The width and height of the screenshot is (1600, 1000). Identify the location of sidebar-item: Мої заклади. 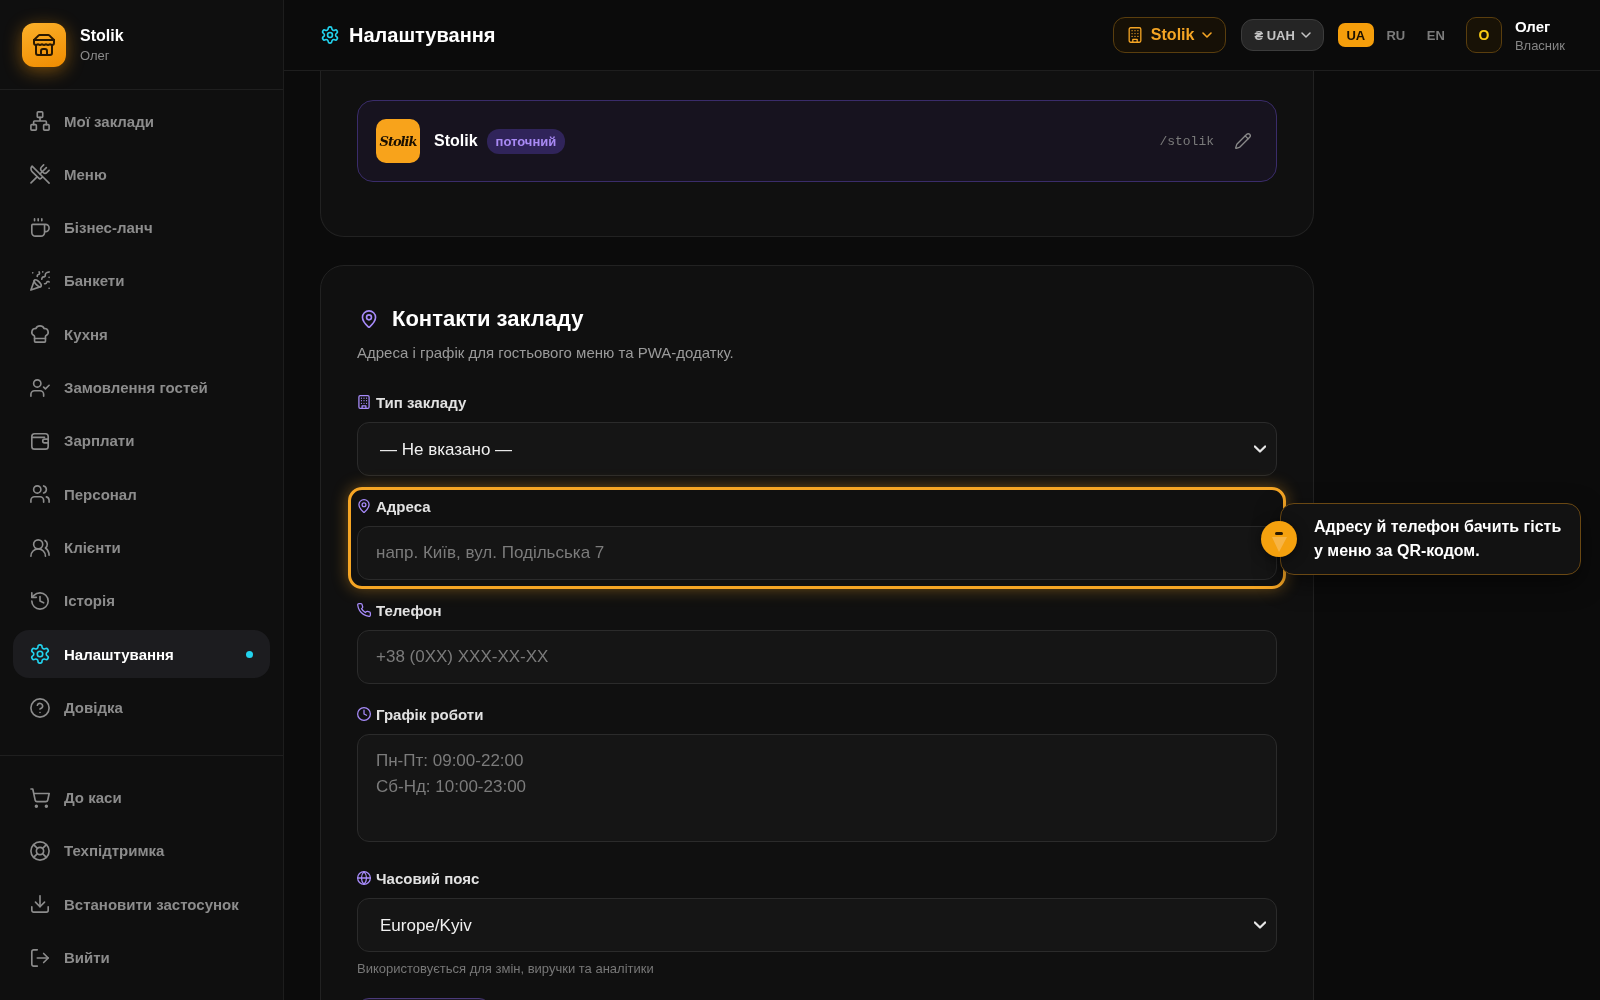
(141, 121).